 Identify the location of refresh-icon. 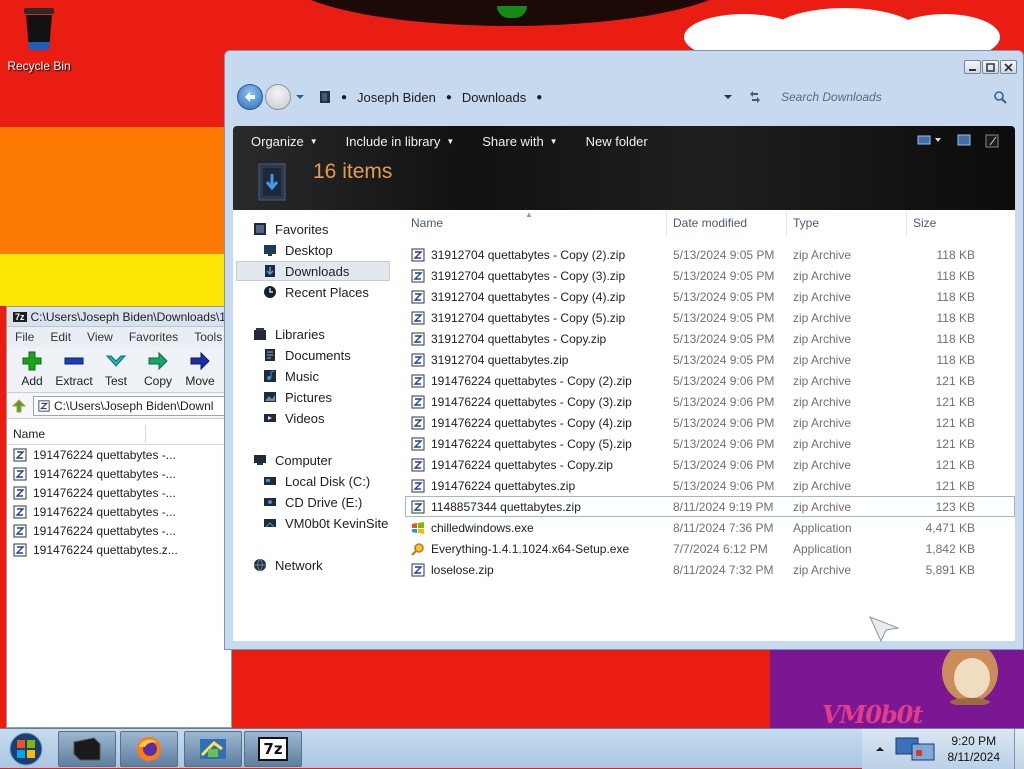
(755, 97).